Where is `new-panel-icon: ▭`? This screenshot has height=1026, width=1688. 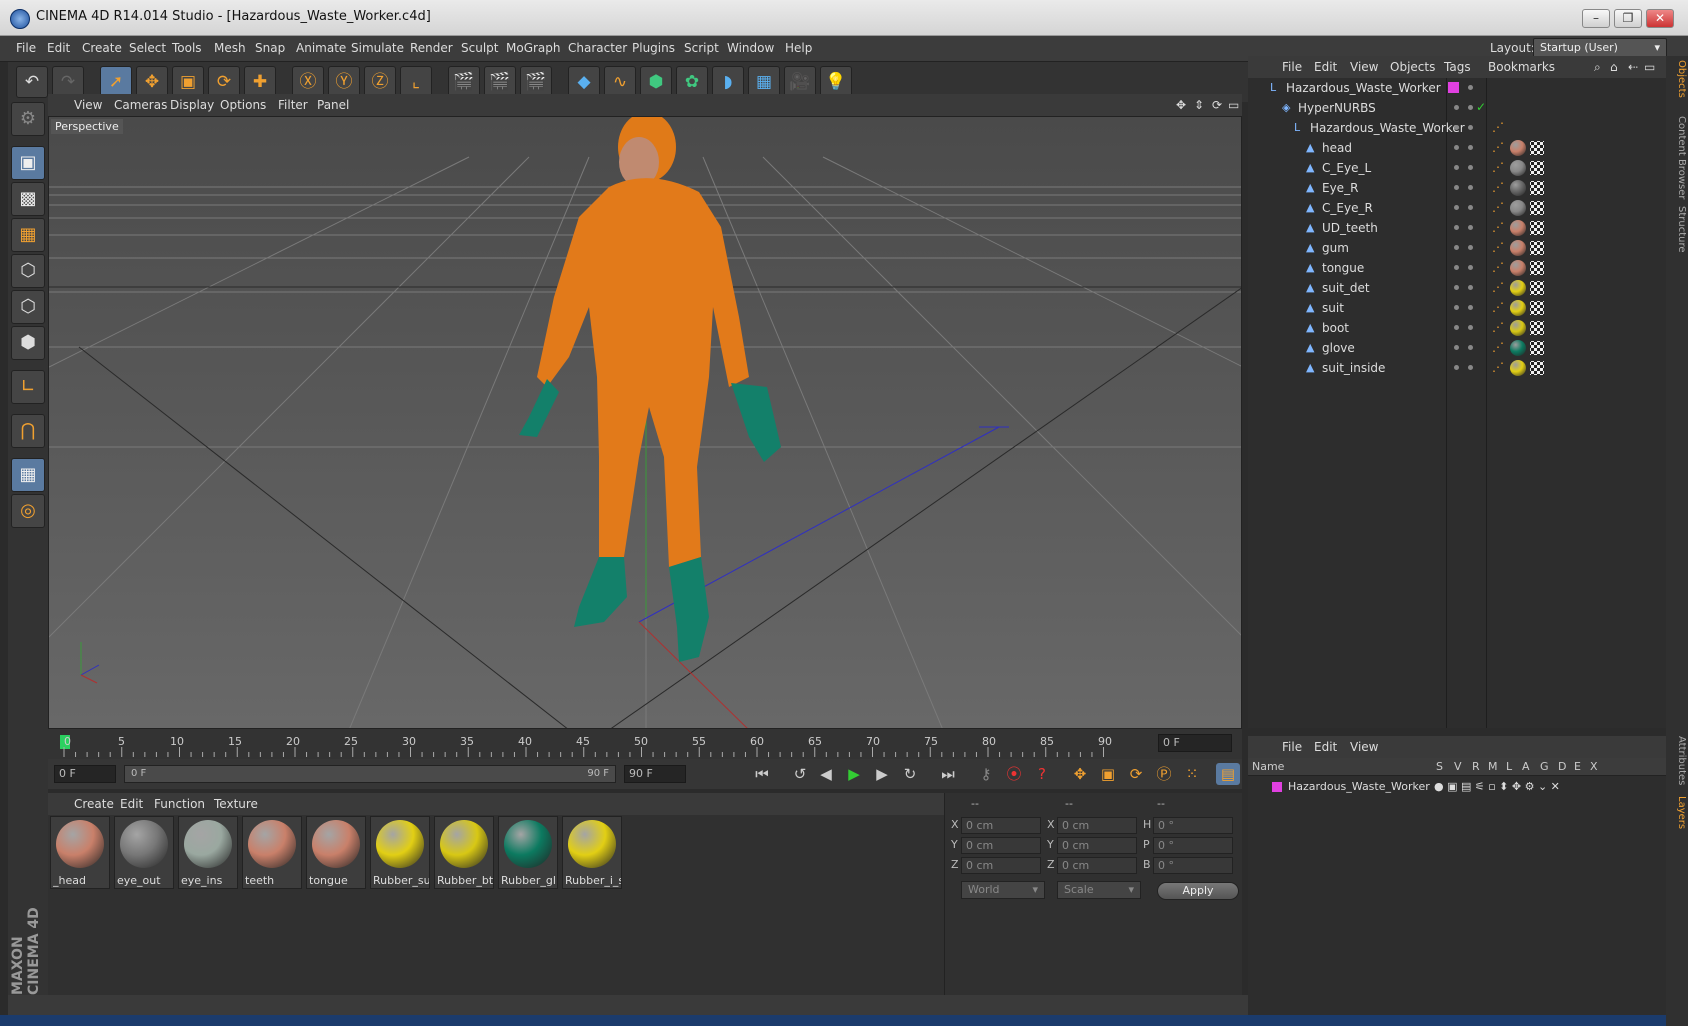
new-panel-icon: ▭ is located at coordinates (1649, 67).